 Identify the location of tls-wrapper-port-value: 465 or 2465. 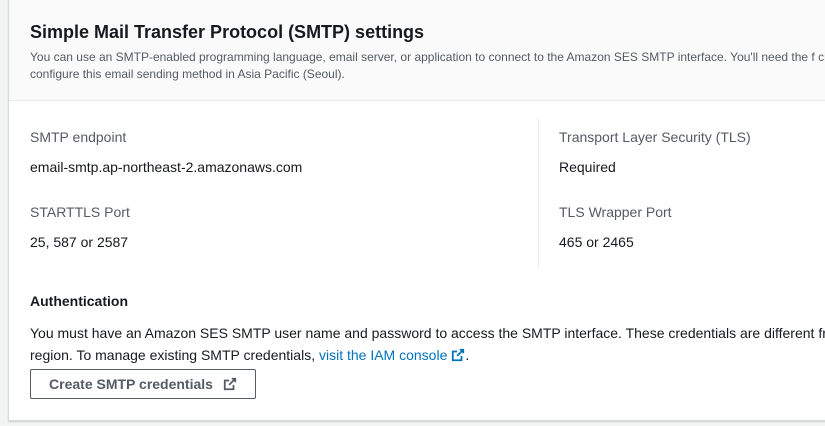
(596, 242).